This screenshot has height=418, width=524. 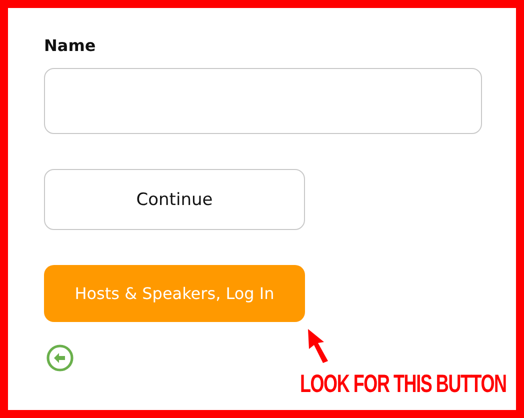 What do you see at coordinates (318, 346) in the screenshot?
I see `pointer-arrow-icon` at bounding box center [318, 346].